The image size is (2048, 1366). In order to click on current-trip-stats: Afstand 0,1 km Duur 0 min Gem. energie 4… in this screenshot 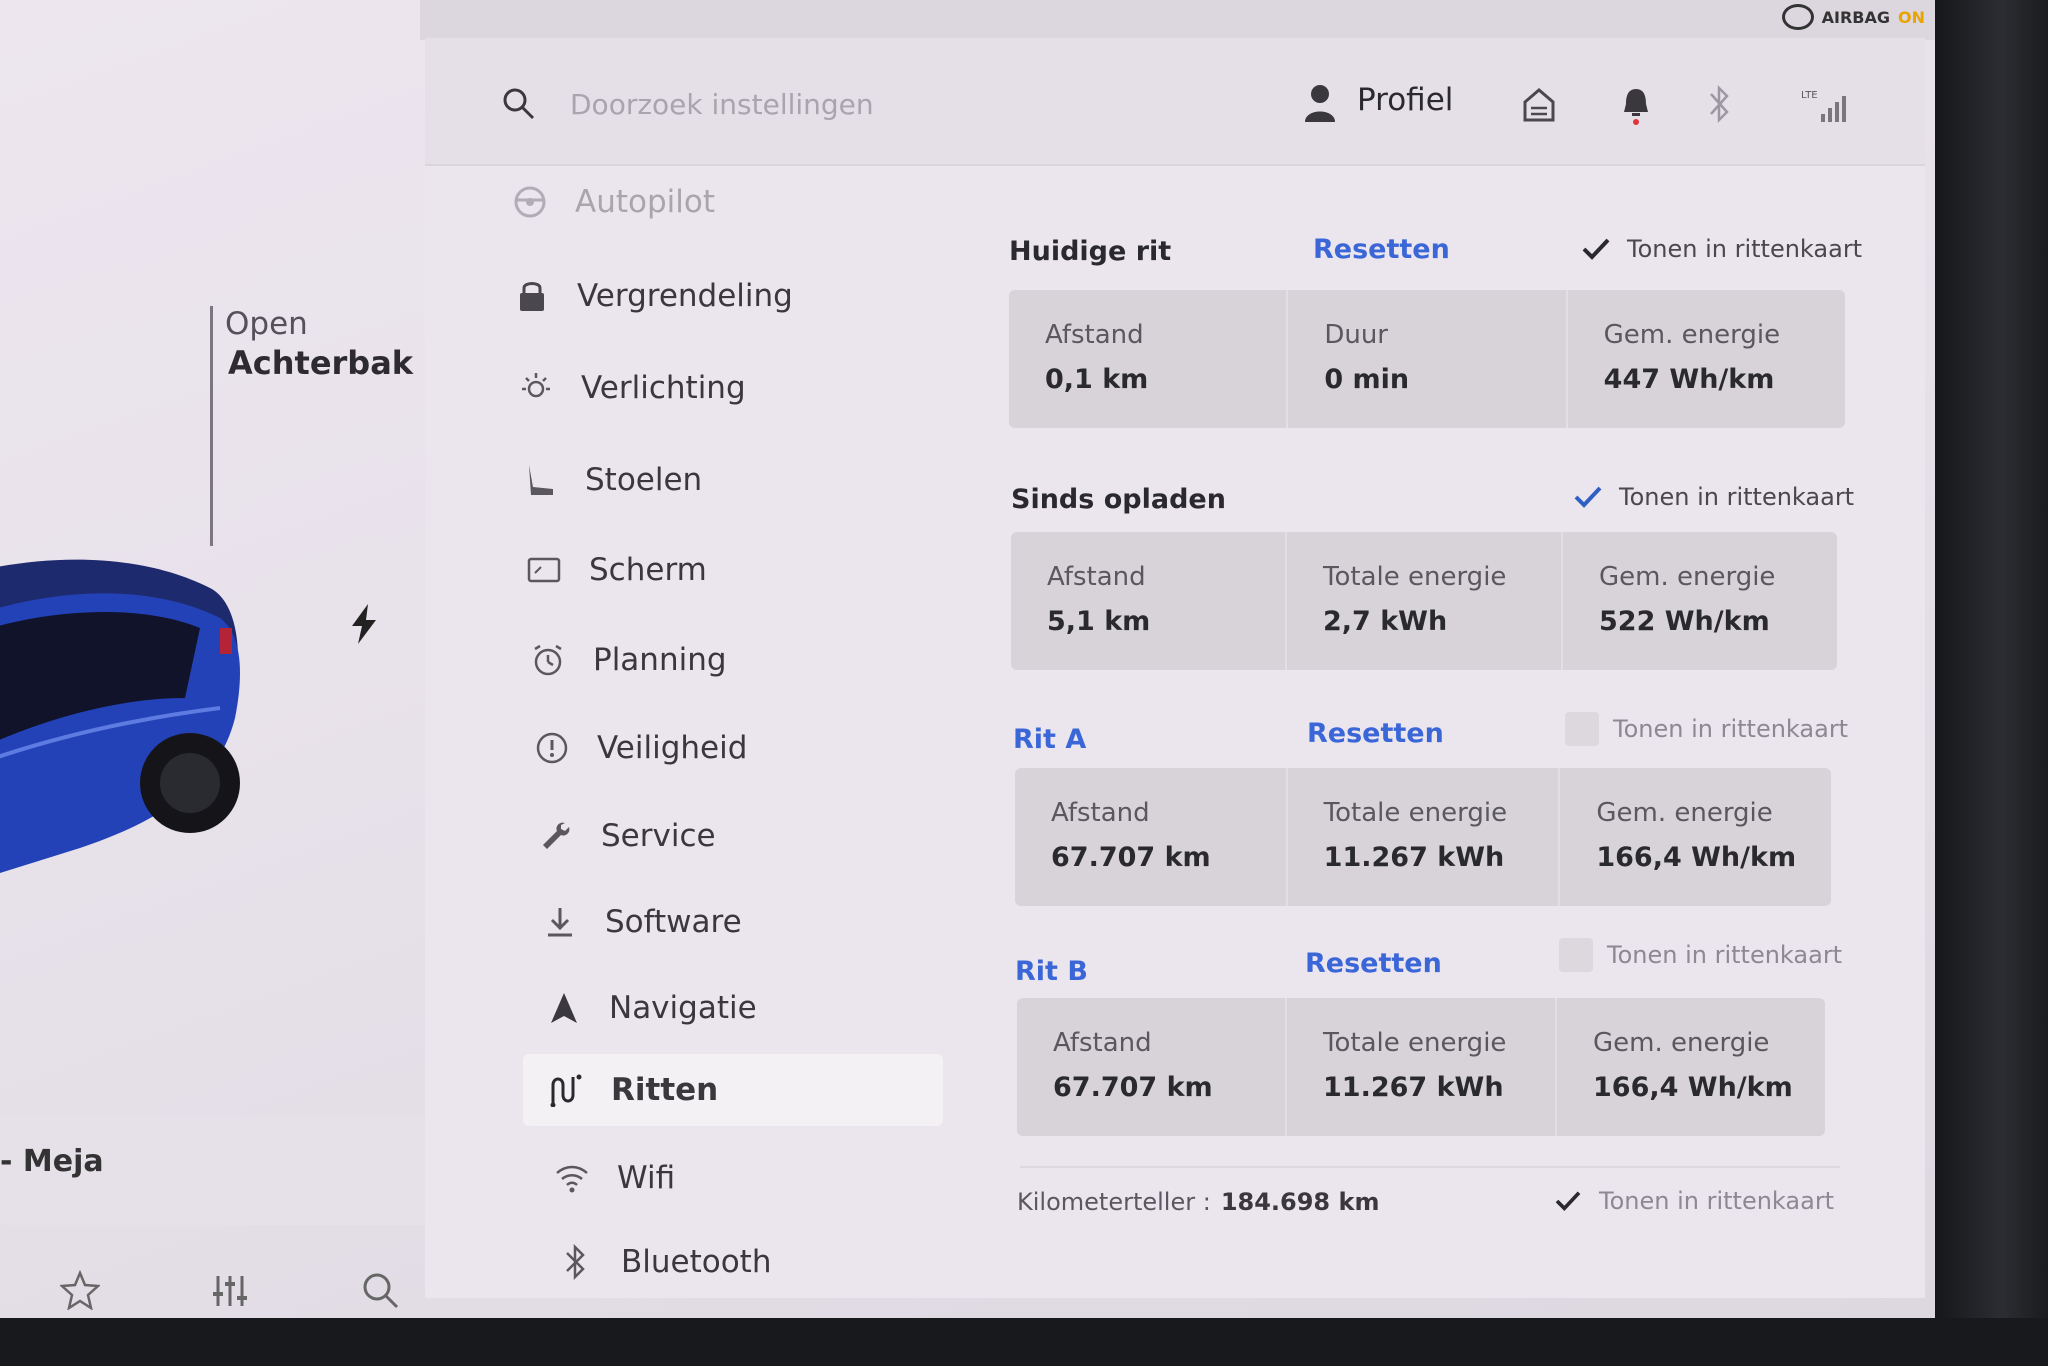, I will do `click(1427, 359)`.